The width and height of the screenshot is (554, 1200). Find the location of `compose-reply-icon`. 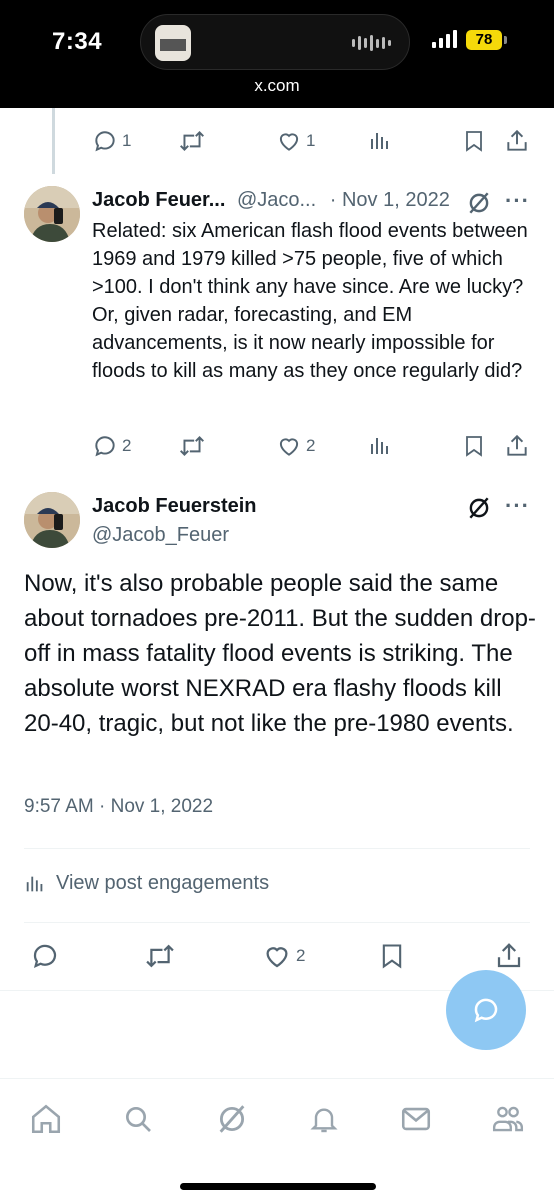

compose-reply-icon is located at coordinates (486, 1010).